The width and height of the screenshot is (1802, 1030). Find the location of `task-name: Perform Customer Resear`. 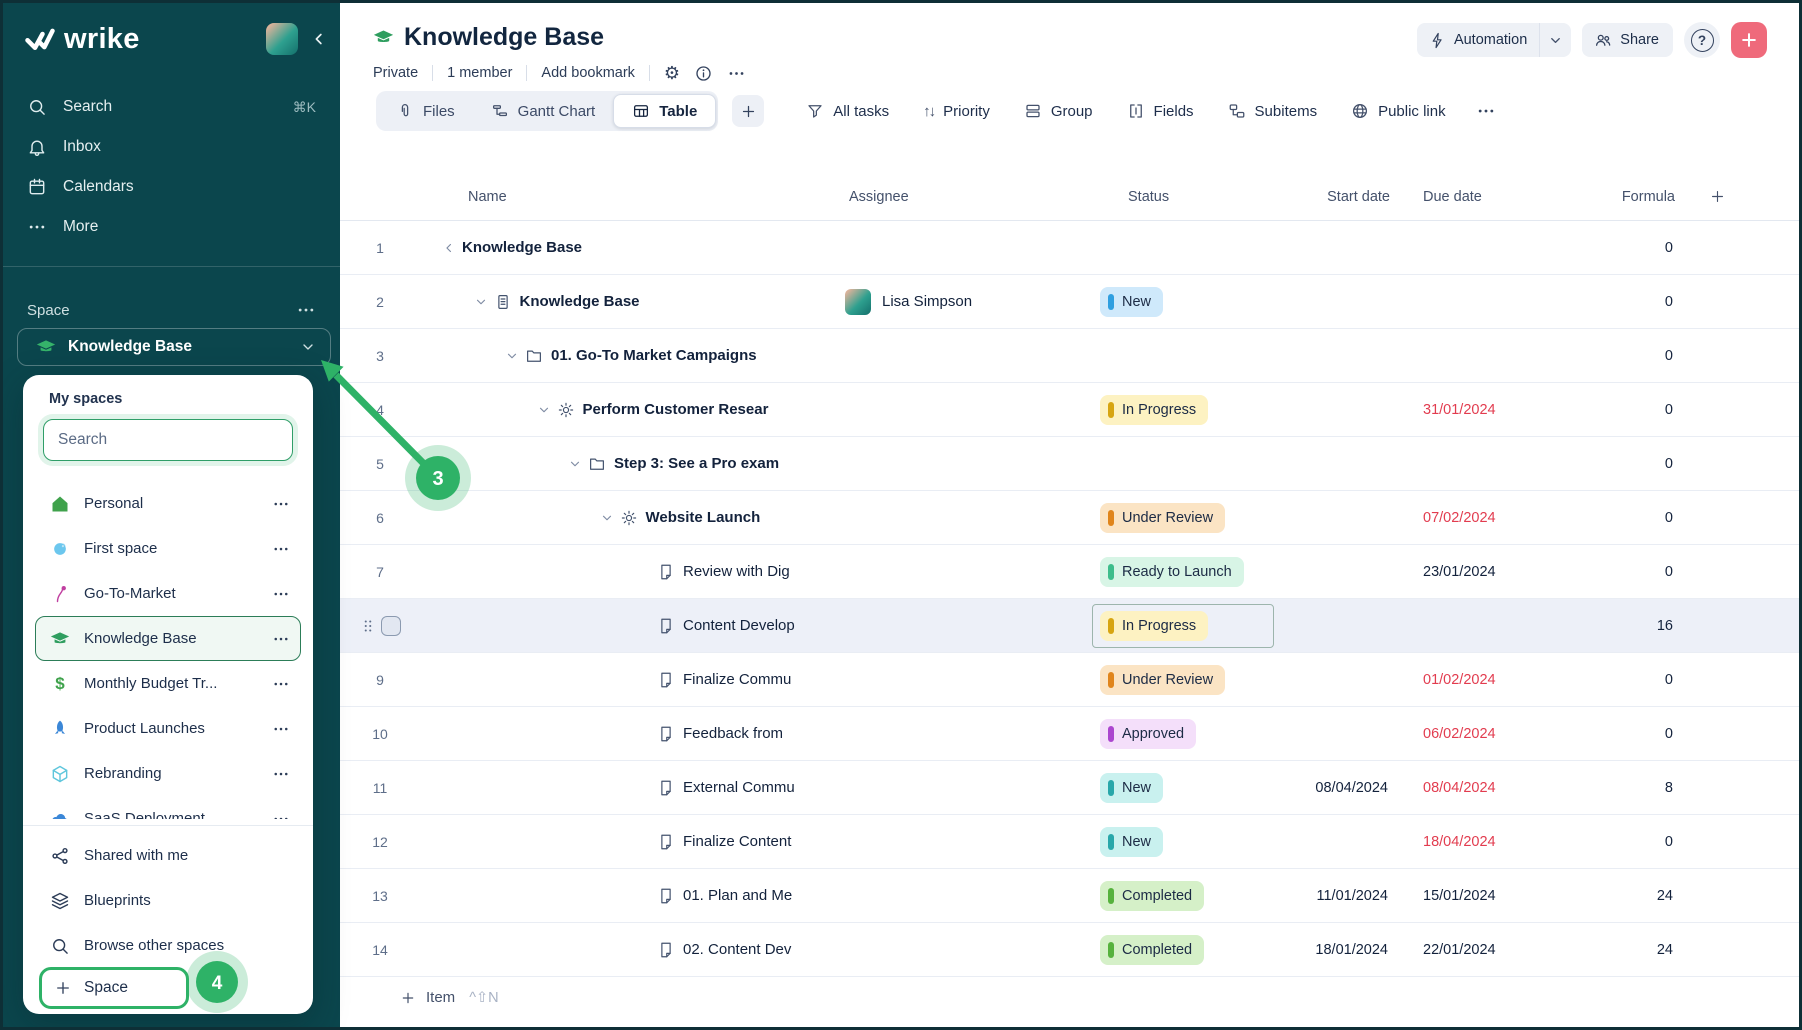

task-name: Perform Customer Resear is located at coordinates (676, 409).